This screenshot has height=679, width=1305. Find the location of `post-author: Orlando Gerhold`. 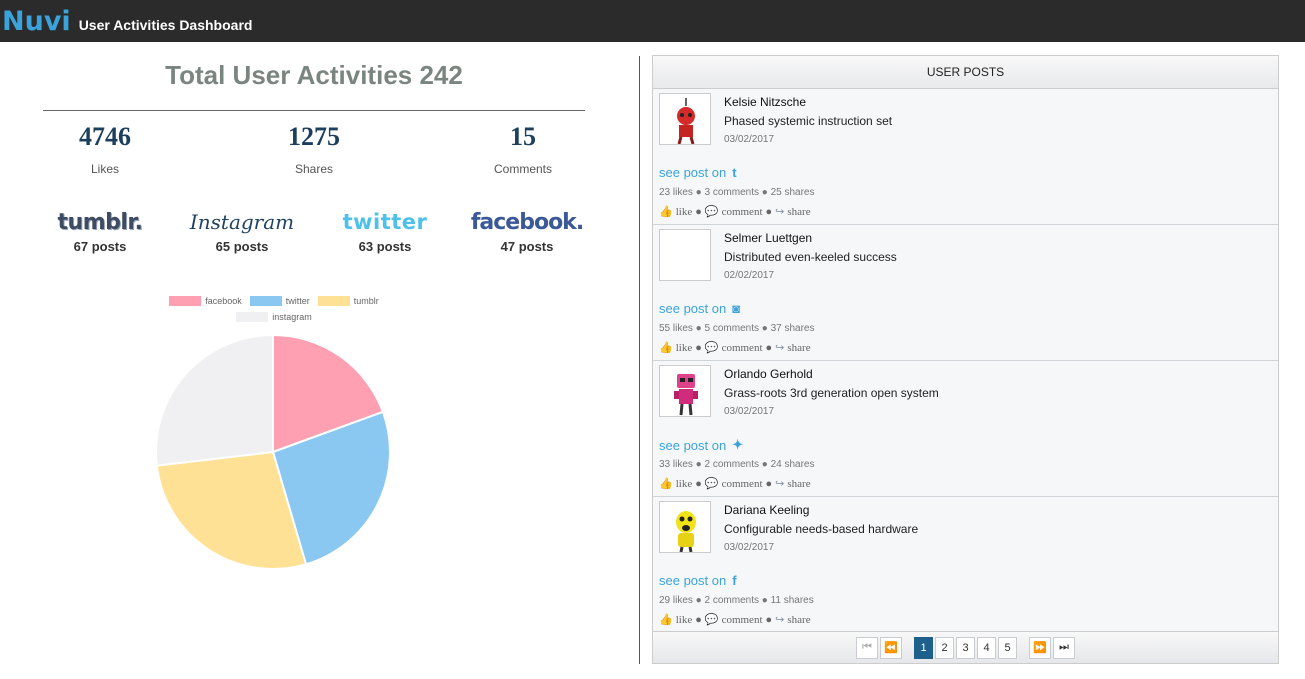

post-author: Orlando Gerhold is located at coordinates (768, 374).